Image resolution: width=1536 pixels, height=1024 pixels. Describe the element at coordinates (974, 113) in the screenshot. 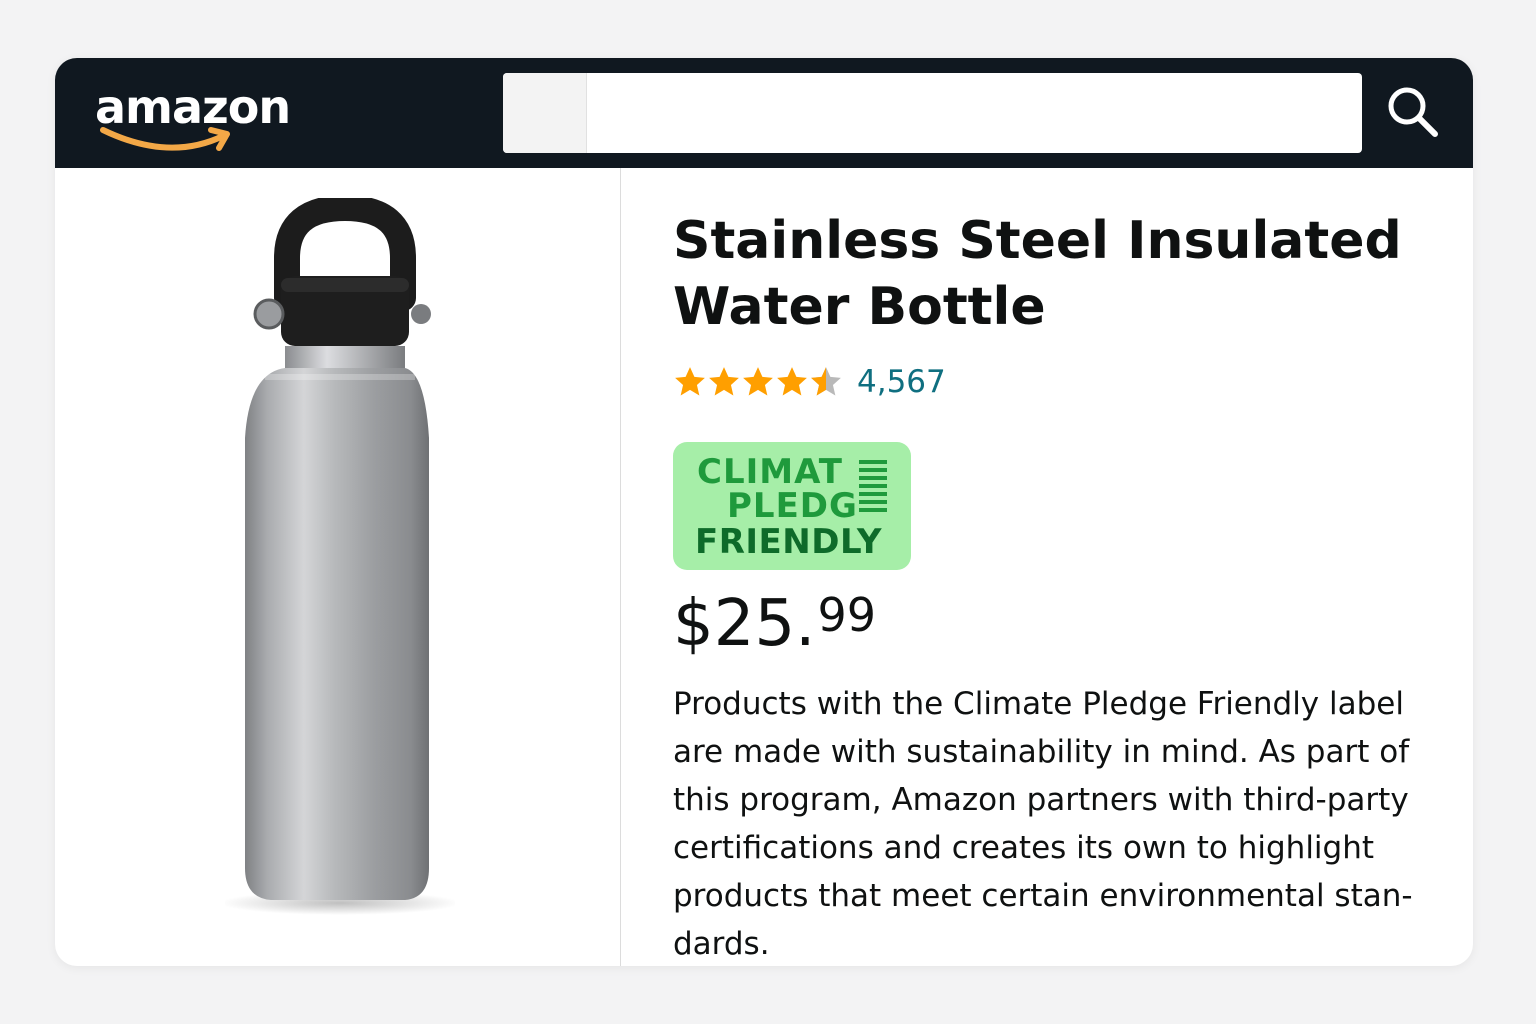

I see `search-input` at that location.